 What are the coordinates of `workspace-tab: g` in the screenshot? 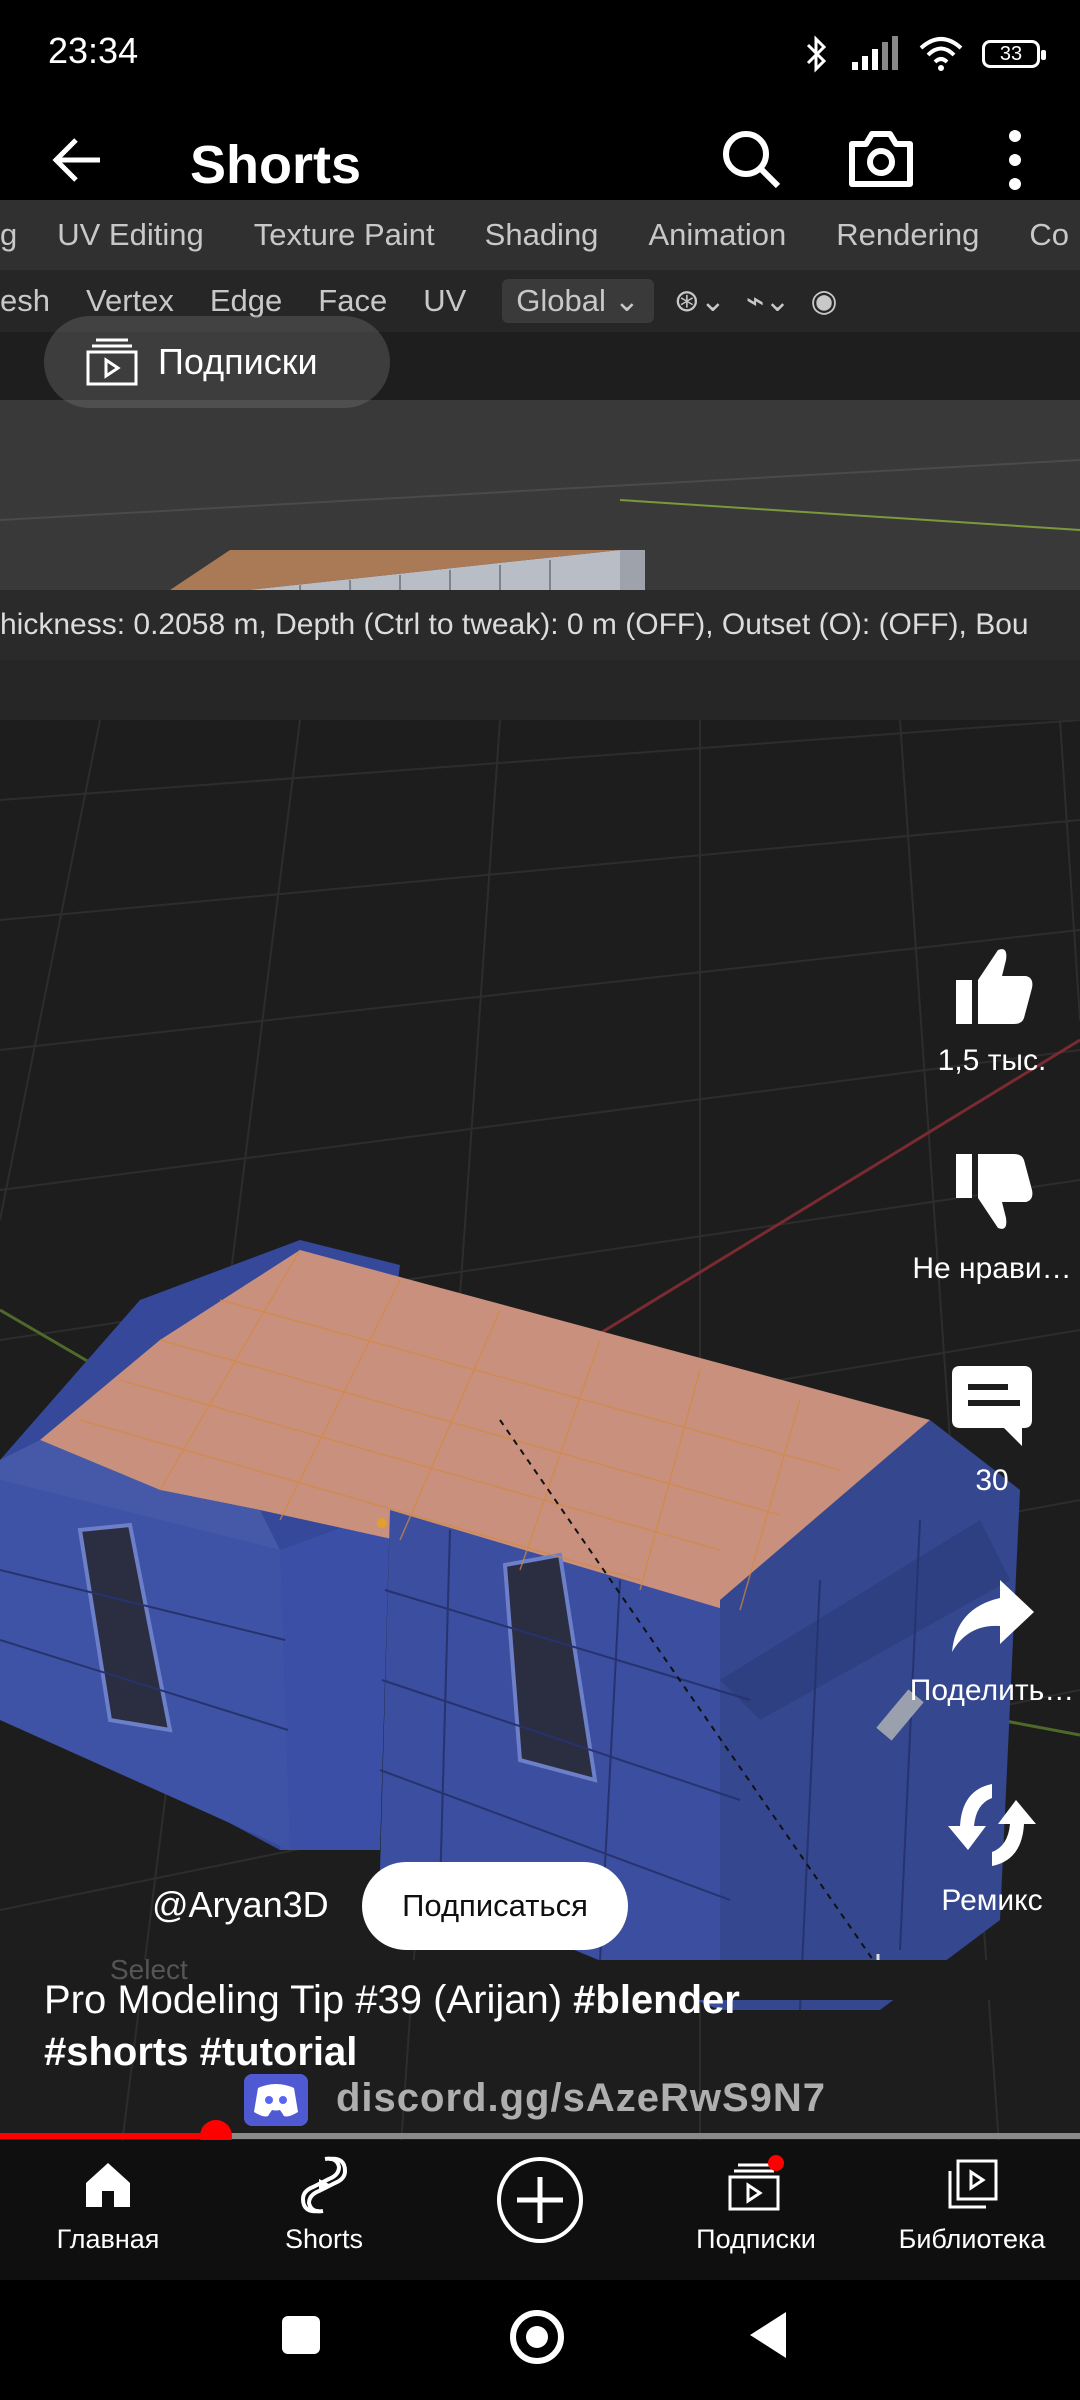 It's located at (9, 234).